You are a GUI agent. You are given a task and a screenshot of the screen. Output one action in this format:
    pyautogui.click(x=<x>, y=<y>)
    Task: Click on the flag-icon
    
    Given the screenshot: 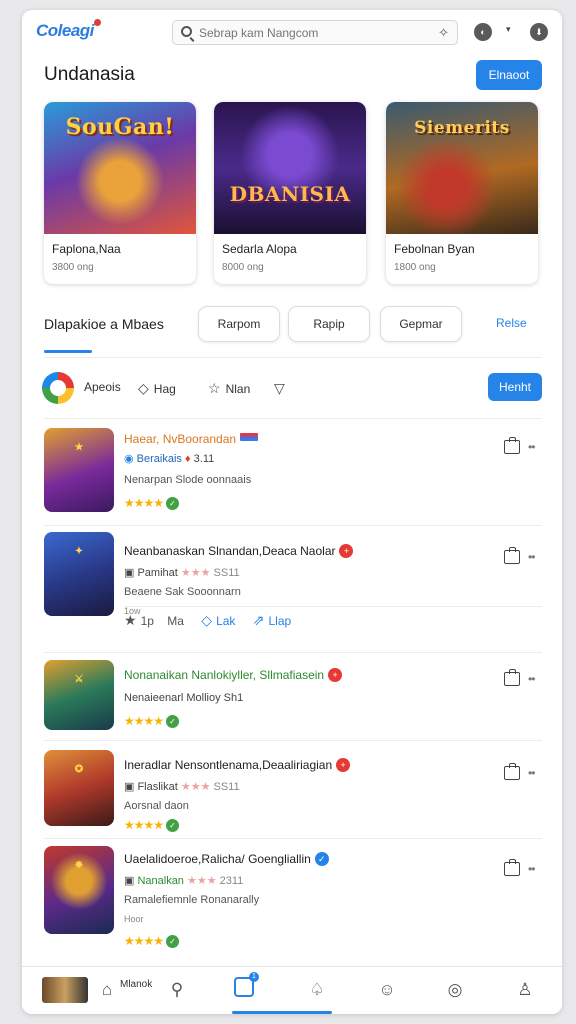 What is the action you would take?
    pyautogui.click(x=249, y=437)
    